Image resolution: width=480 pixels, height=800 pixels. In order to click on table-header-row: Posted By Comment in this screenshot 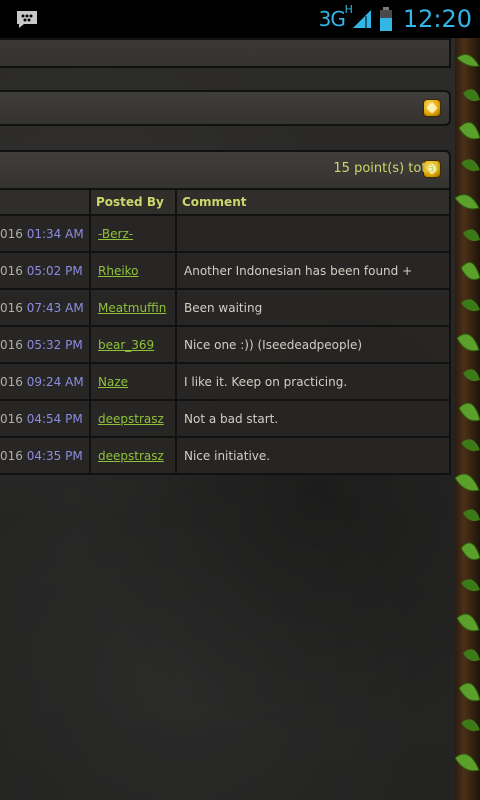, I will do `click(225, 202)`.